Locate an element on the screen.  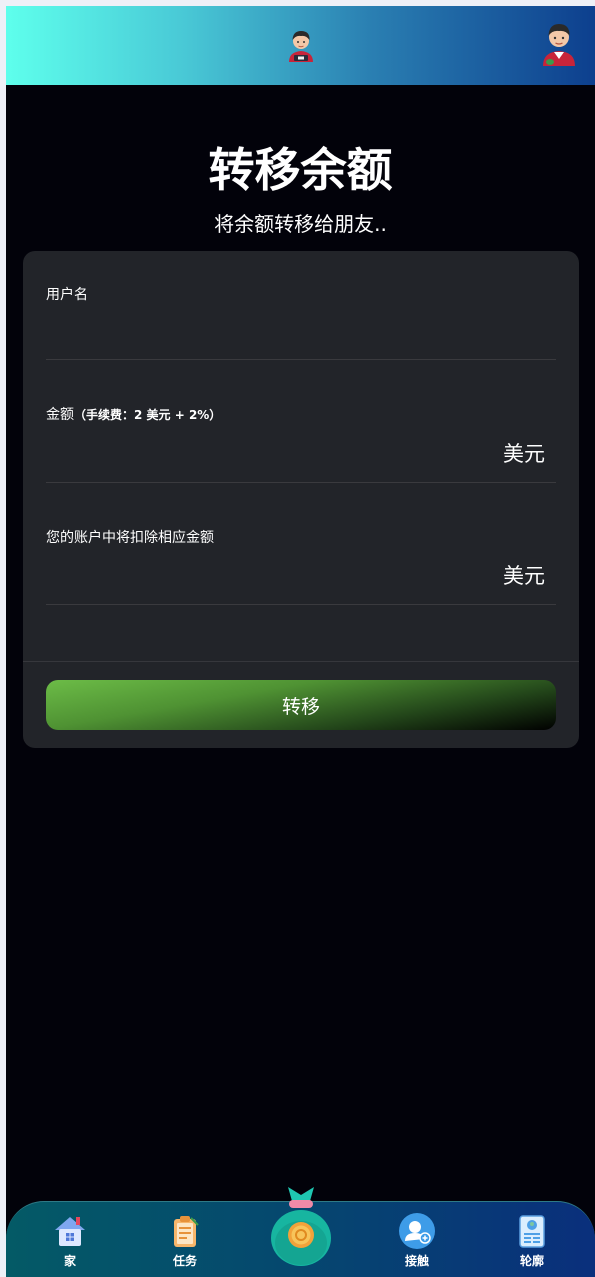
deduct-label: 您的账户中将扣除相应金额 is located at coordinates (130, 538).